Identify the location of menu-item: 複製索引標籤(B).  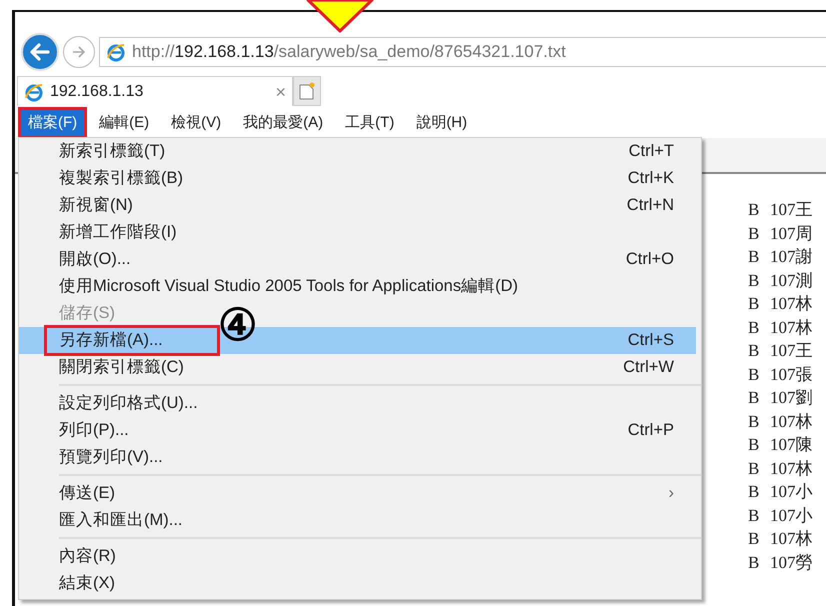
(121, 178).